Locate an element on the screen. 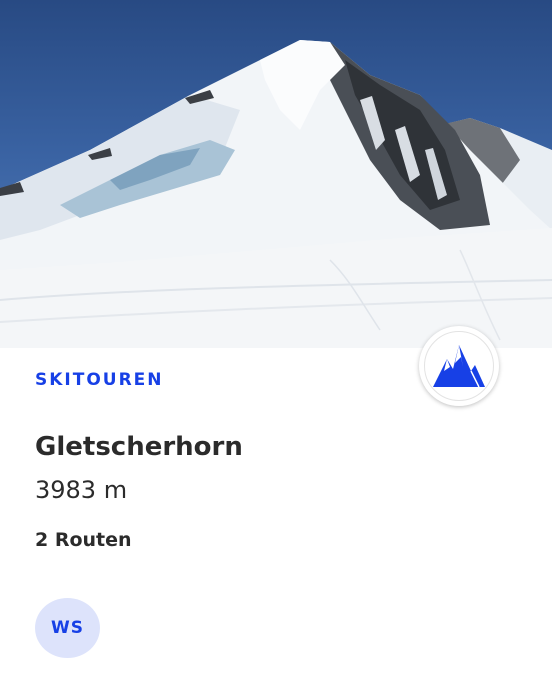 This screenshot has width=552, height=690. difficulty-badge: WS is located at coordinates (67, 628).